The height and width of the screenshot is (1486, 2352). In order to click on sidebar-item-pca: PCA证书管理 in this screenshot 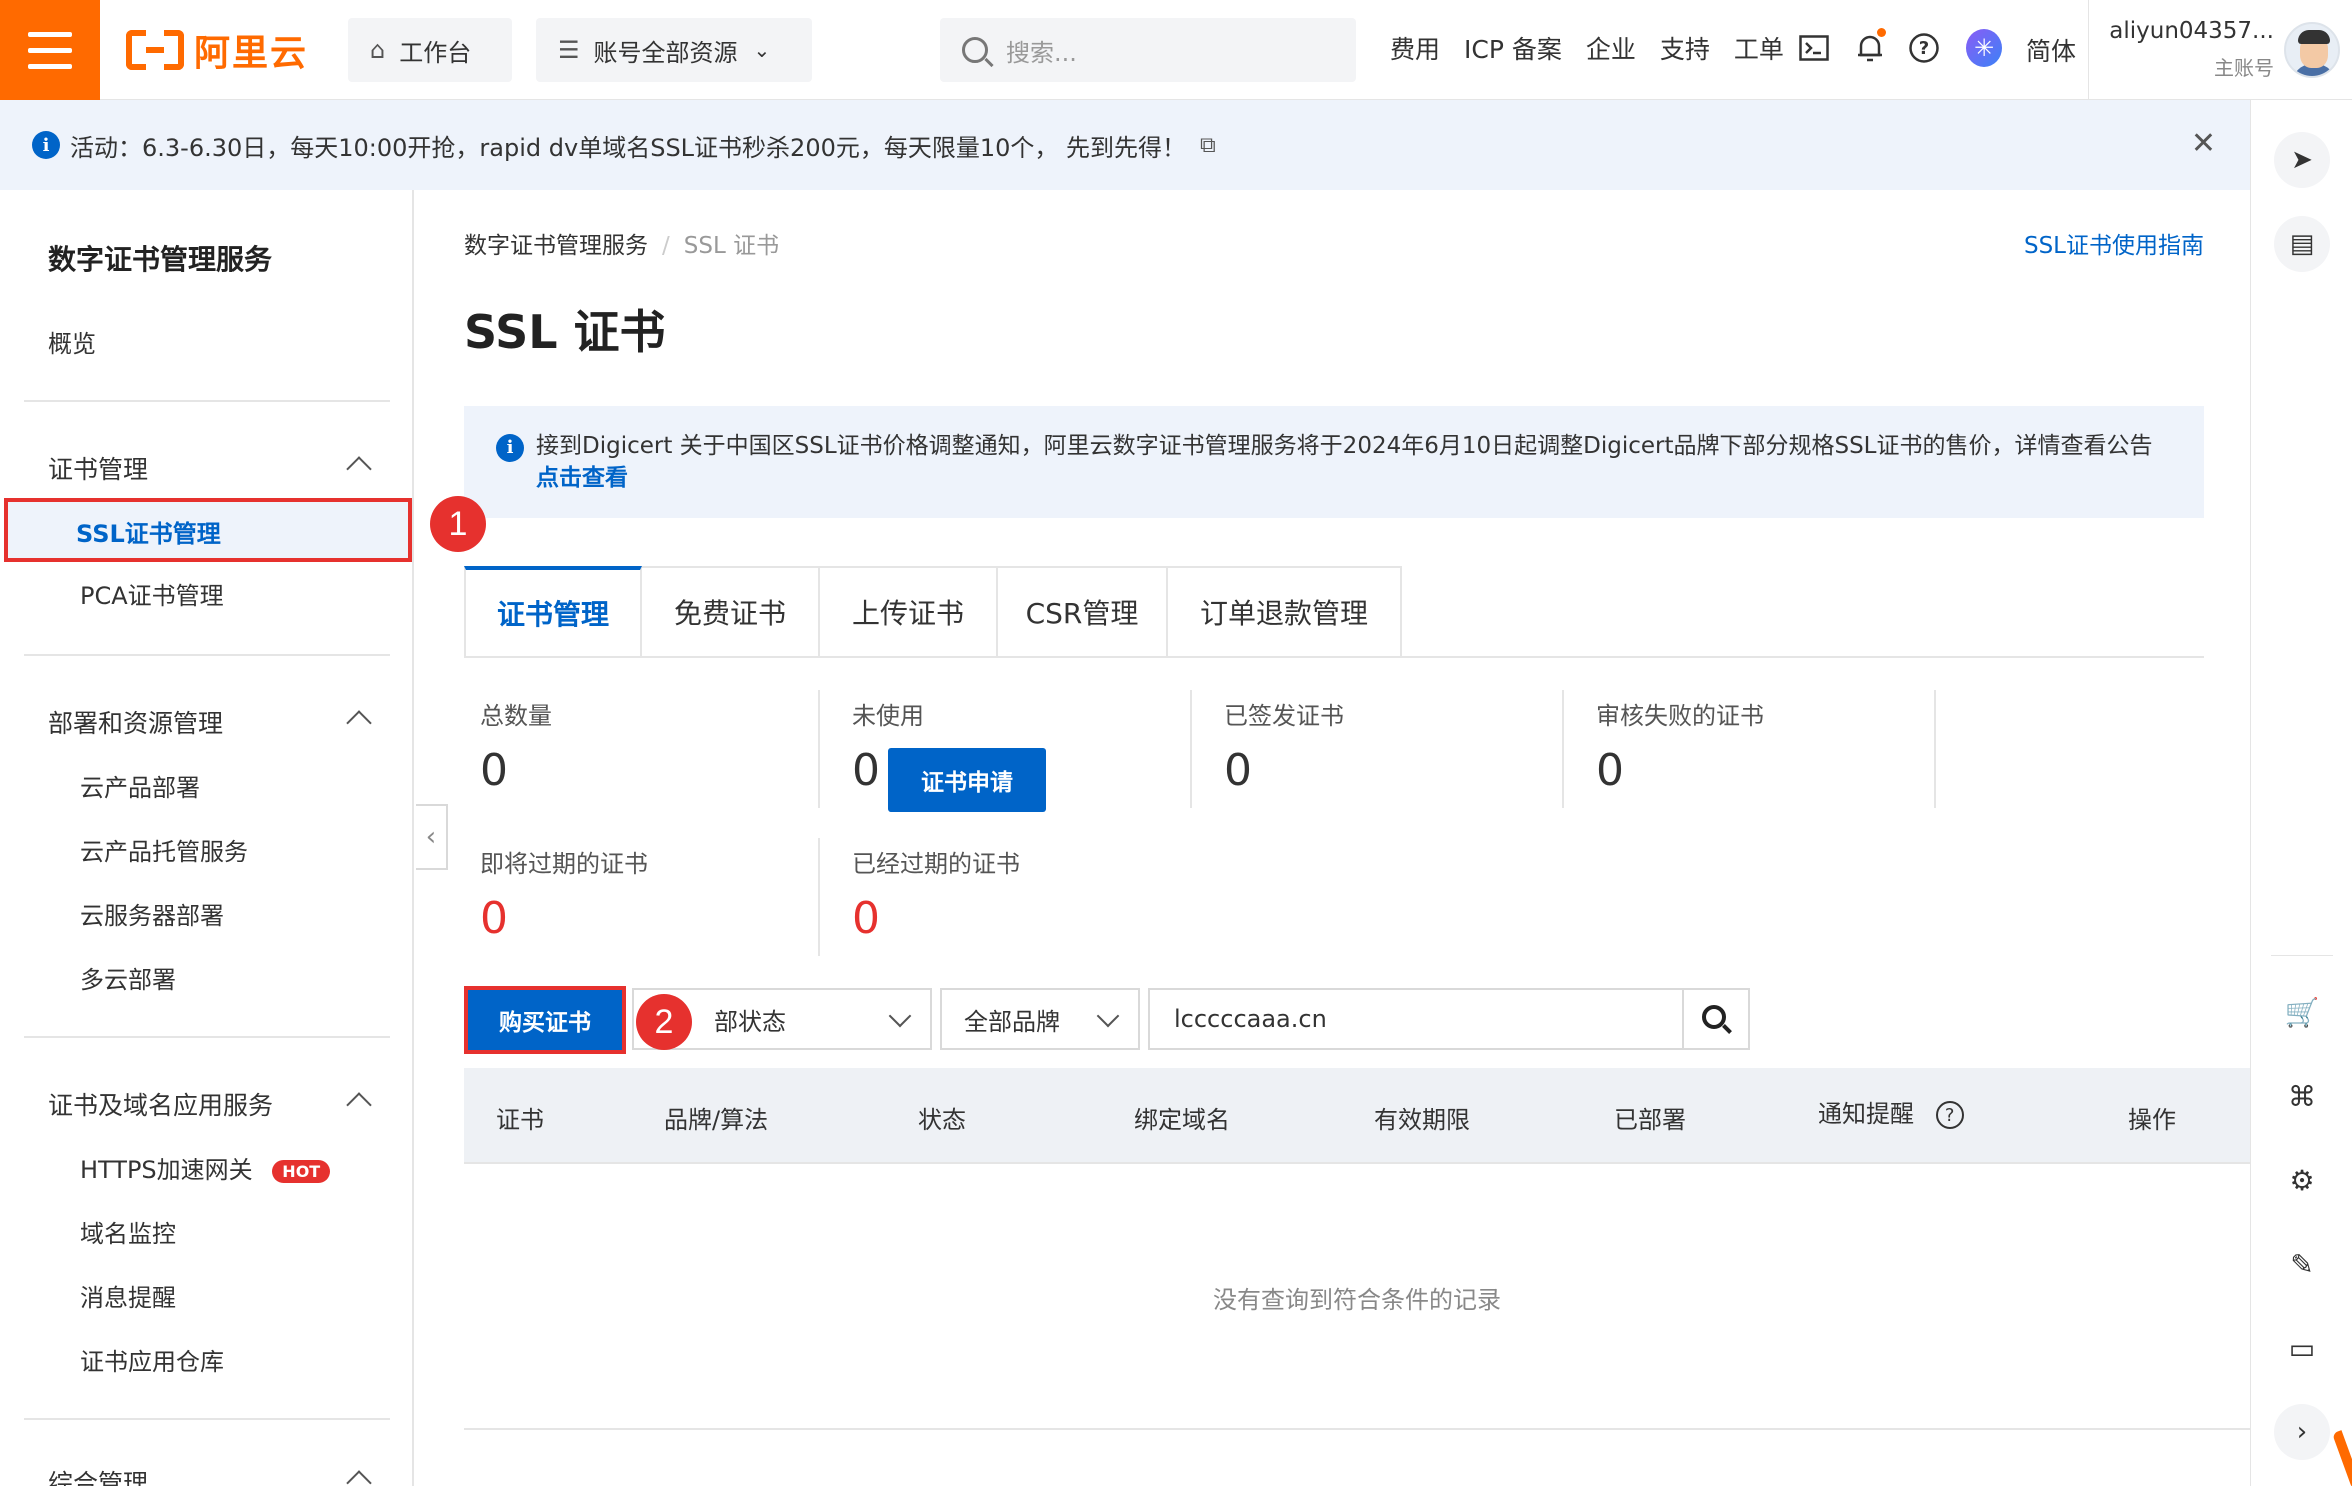, I will do `click(152, 593)`.